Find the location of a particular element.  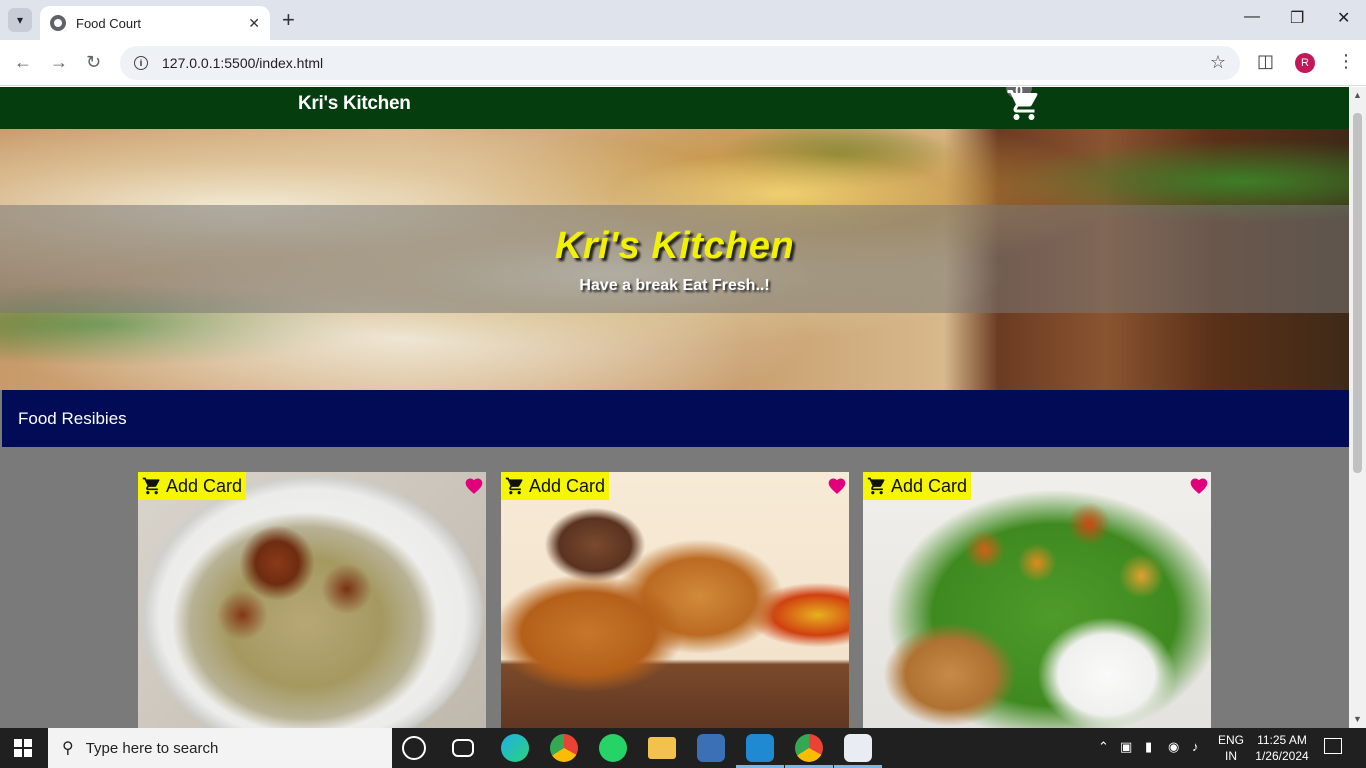

task-view-icon is located at coordinates (463, 748).